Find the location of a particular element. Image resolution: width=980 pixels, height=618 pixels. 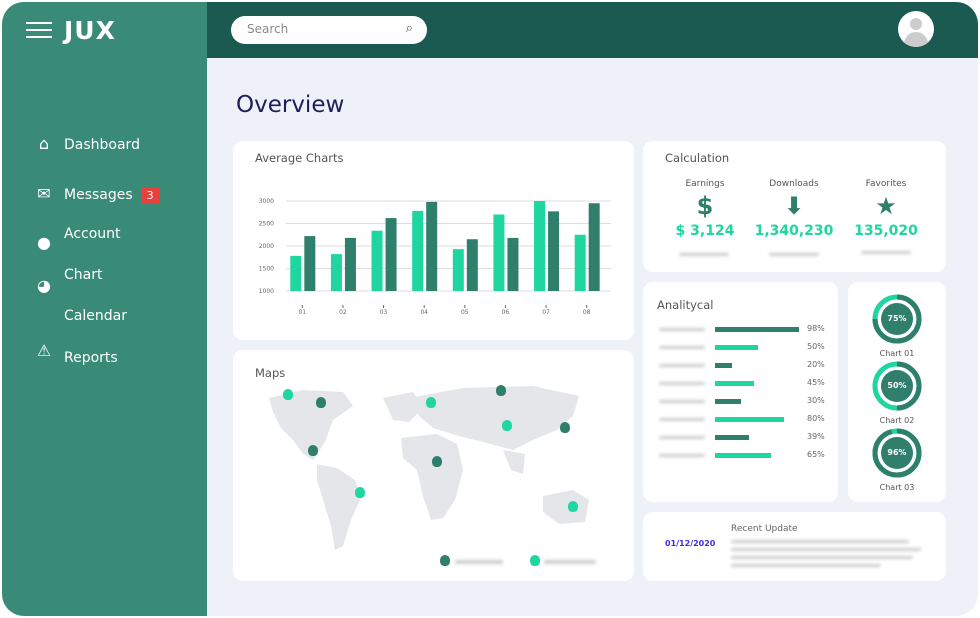

label: Account is located at coordinates (92, 234).